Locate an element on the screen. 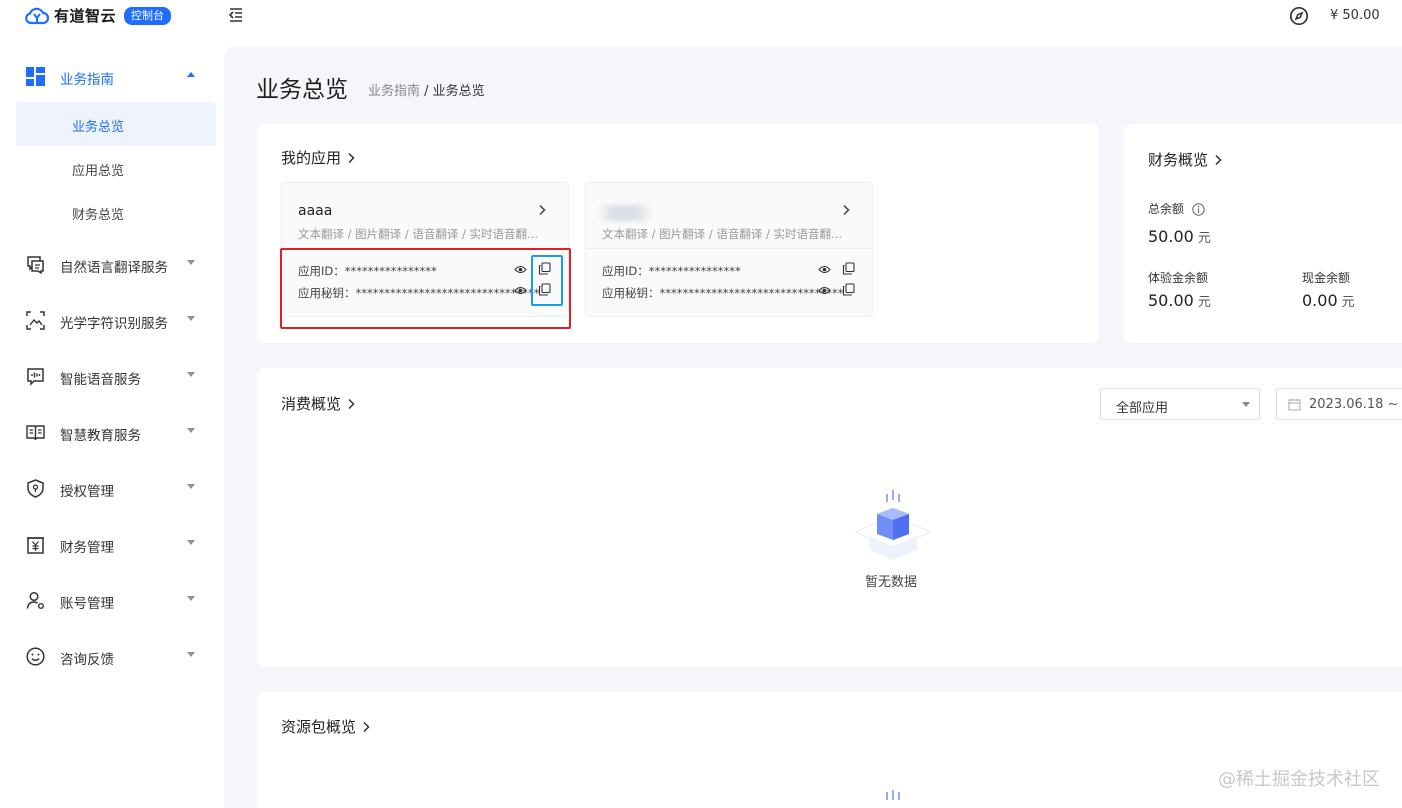  sidebar-subitem-finance-overview: 财务总览 is located at coordinates (116, 212).